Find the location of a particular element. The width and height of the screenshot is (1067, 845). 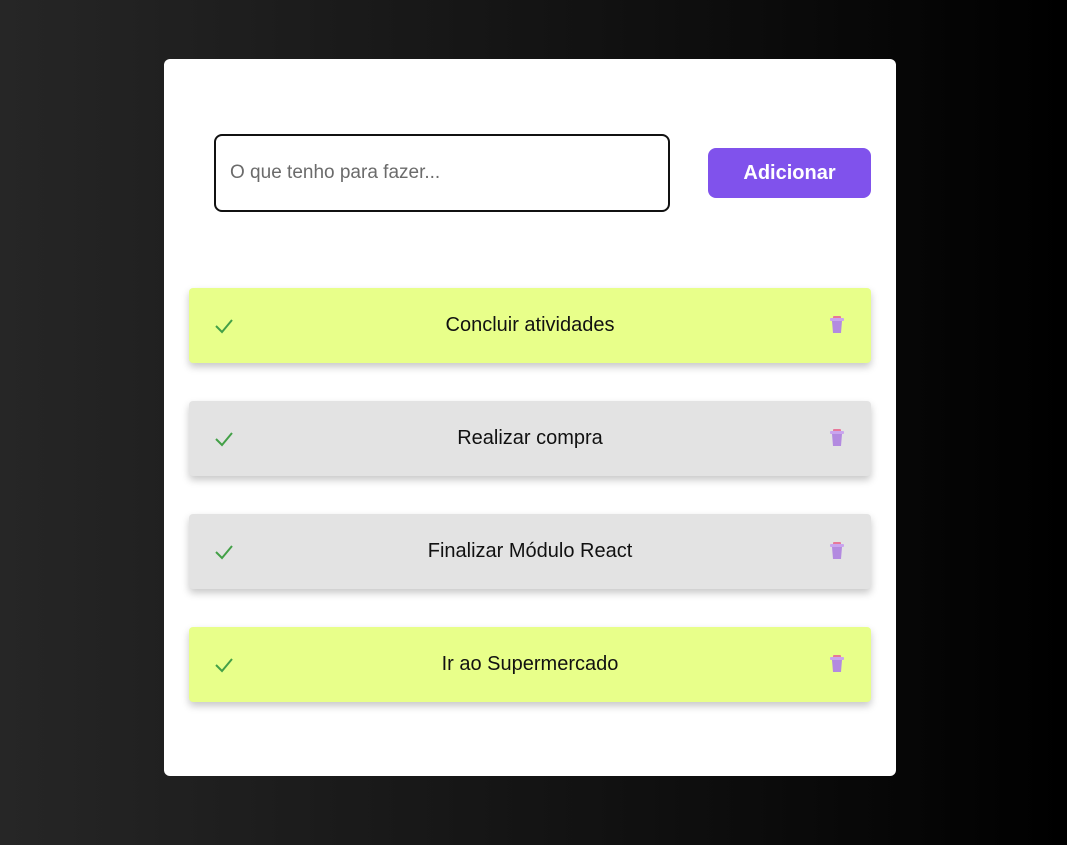

add-task-button: Adicionar is located at coordinates (789, 173).